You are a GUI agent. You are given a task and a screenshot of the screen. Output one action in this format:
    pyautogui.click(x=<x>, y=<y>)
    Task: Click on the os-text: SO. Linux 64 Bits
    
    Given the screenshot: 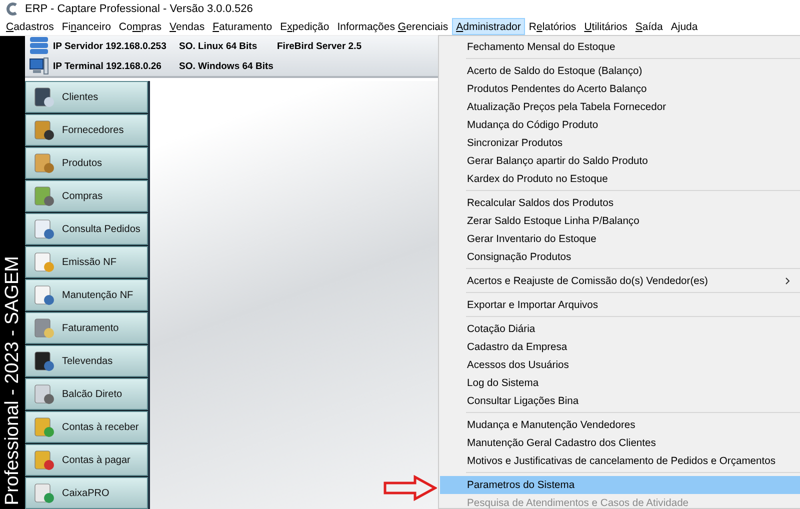 What is the action you would take?
    pyautogui.click(x=218, y=46)
    